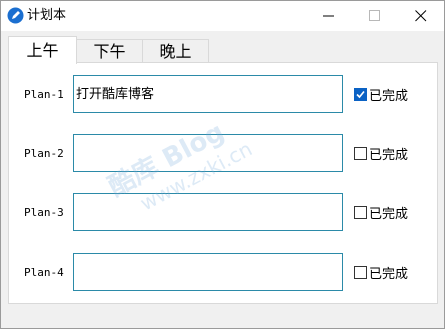 This screenshot has height=329, width=445. Describe the element at coordinates (360, 94) in the screenshot. I see `checkbox-checked-icon` at that location.